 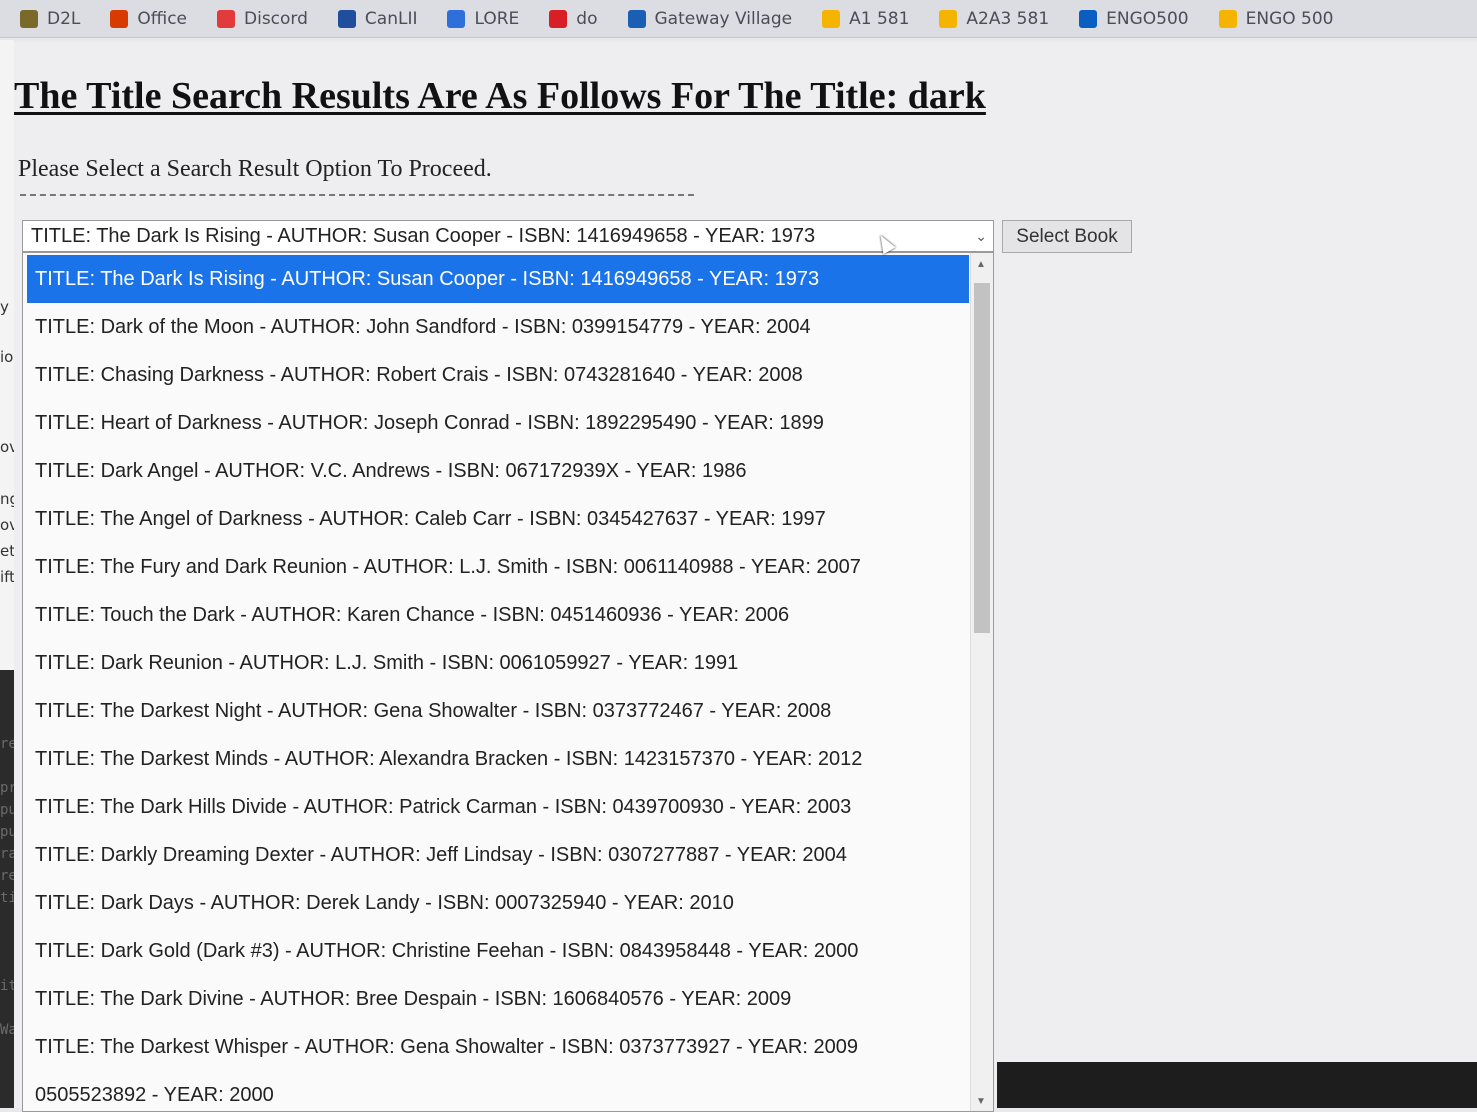 I want to click on scrollbar-thumb, so click(x=982, y=458).